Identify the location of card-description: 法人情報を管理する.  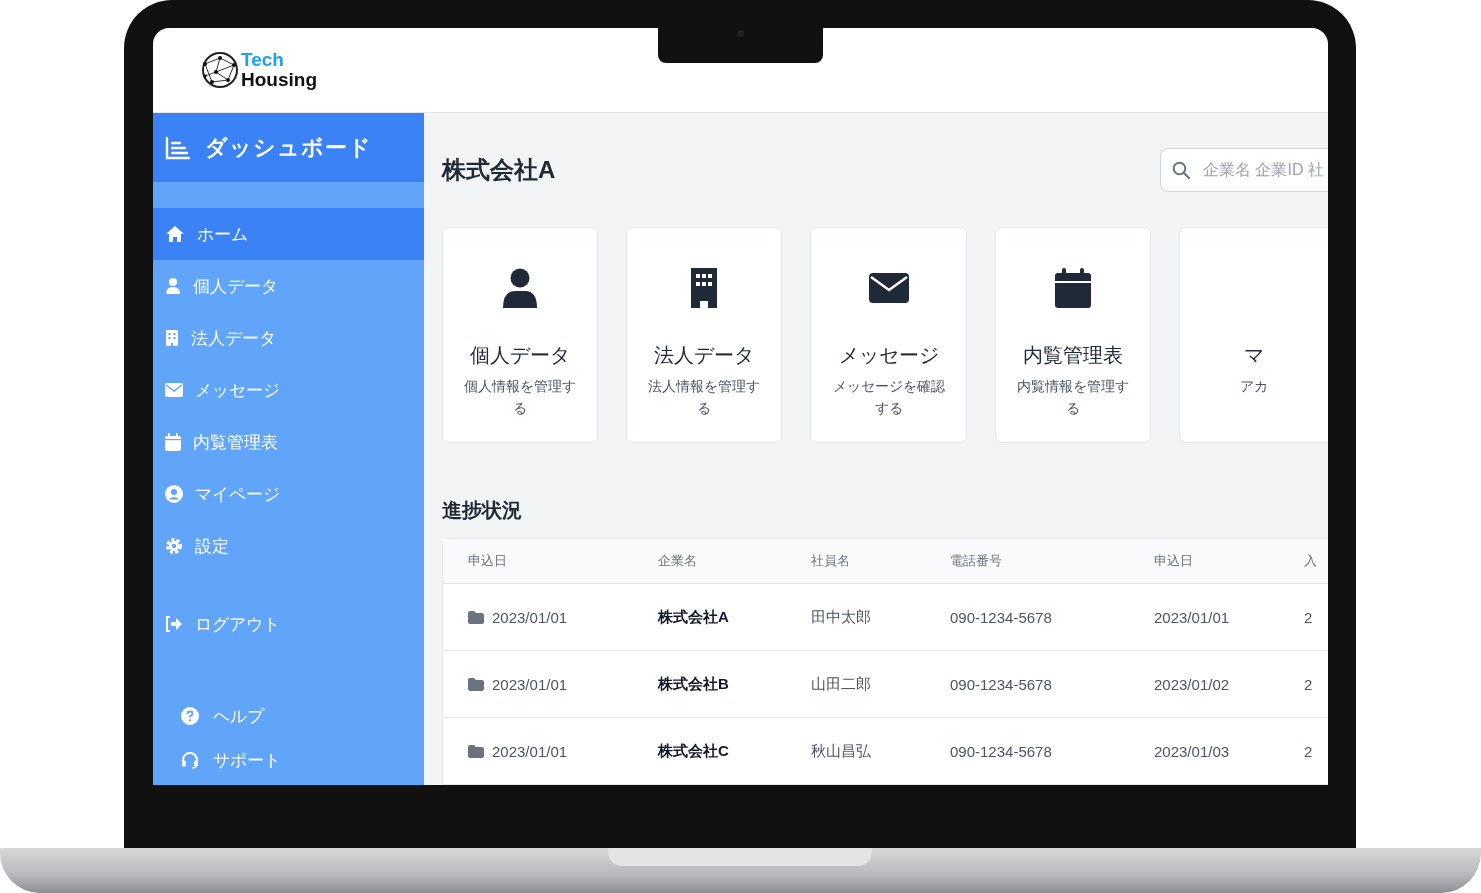
(704, 397).